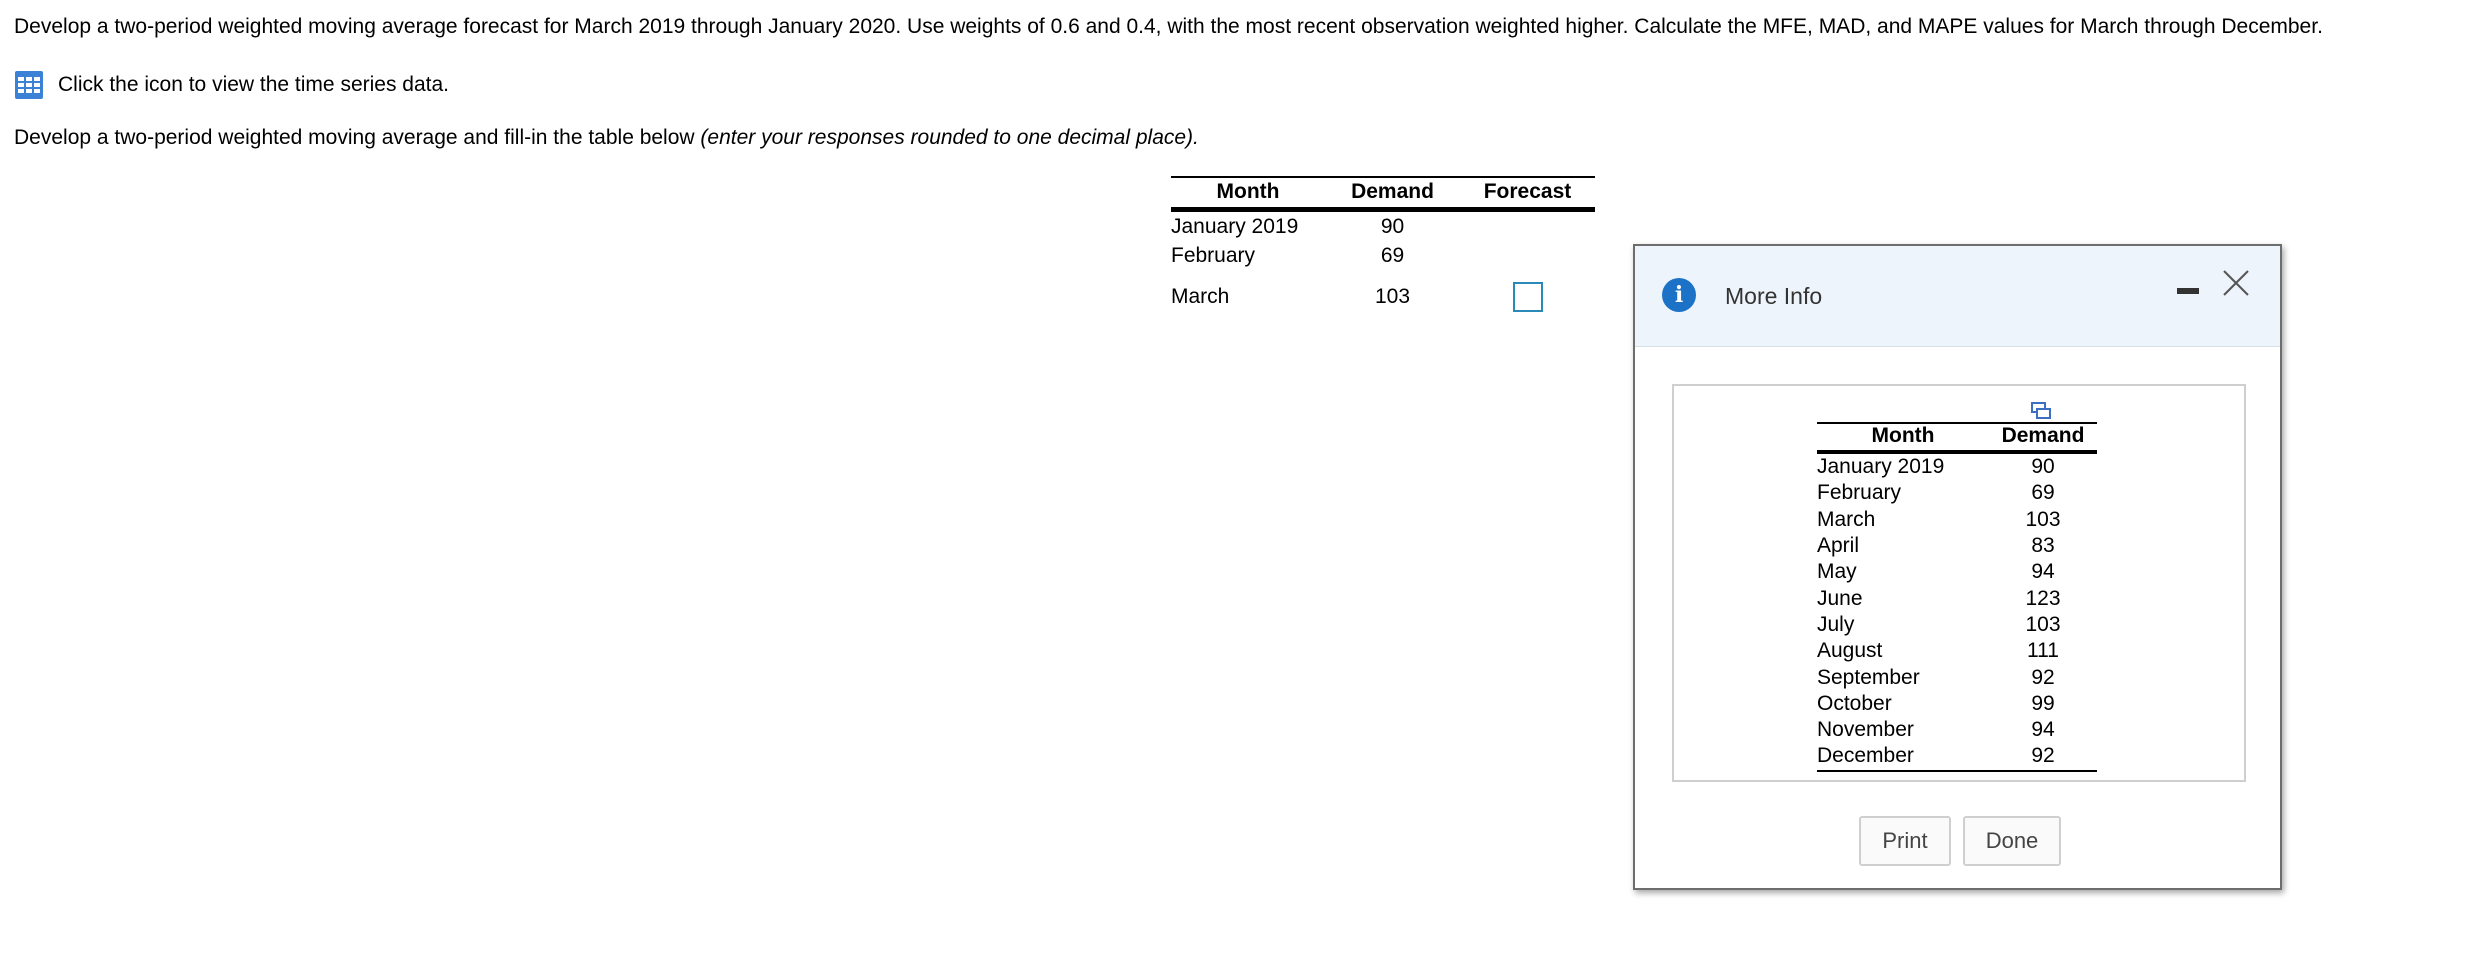 Image resolution: width=2468 pixels, height=970 pixels. What do you see at coordinates (1868, 677) in the screenshot?
I see `month-cell: September` at bounding box center [1868, 677].